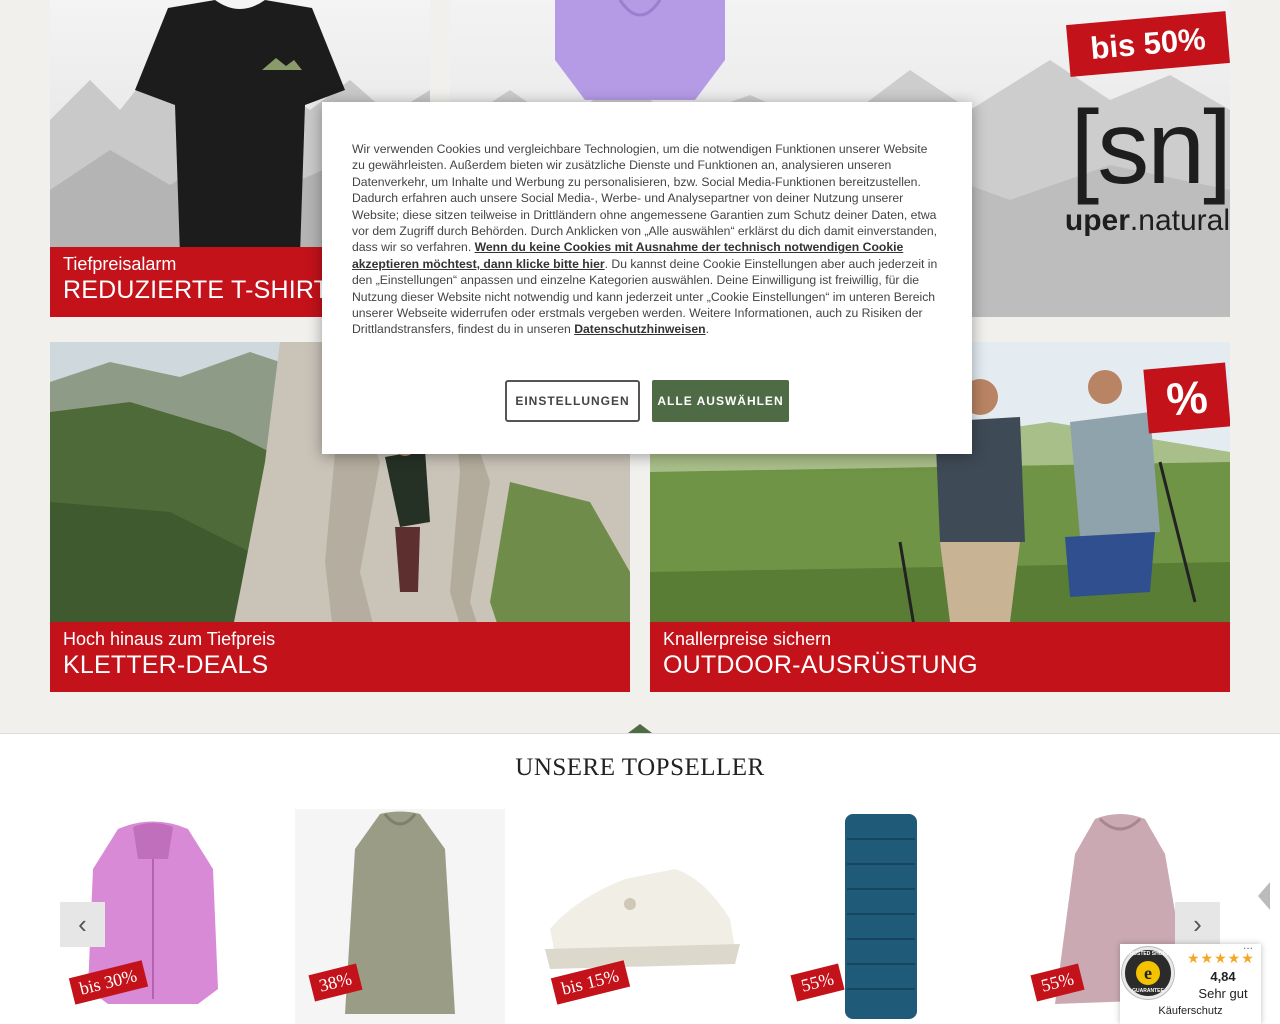 The height and width of the screenshot is (1024, 1280). I want to click on cookie-settings-button: EINSTELLUNGEN, so click(572, 401).